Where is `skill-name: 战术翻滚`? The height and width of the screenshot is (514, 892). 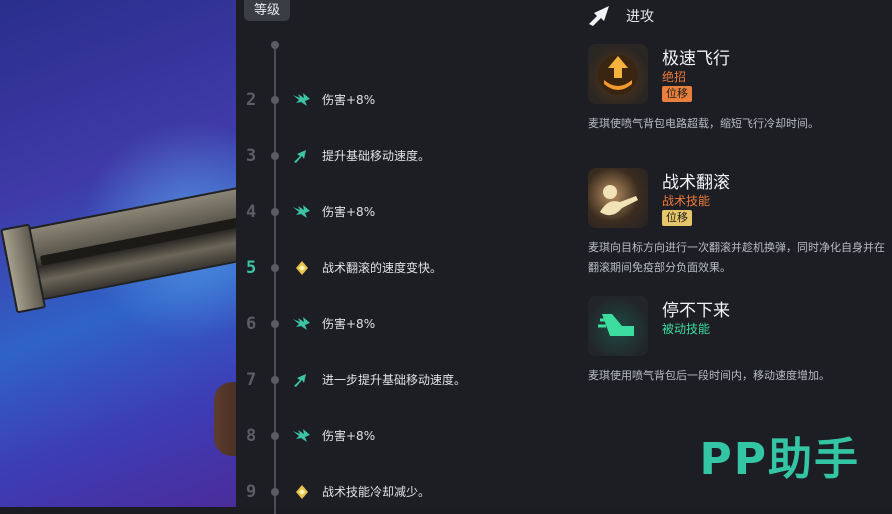 skill-name: 战术翻滚 is located at coordinates (696, 183).